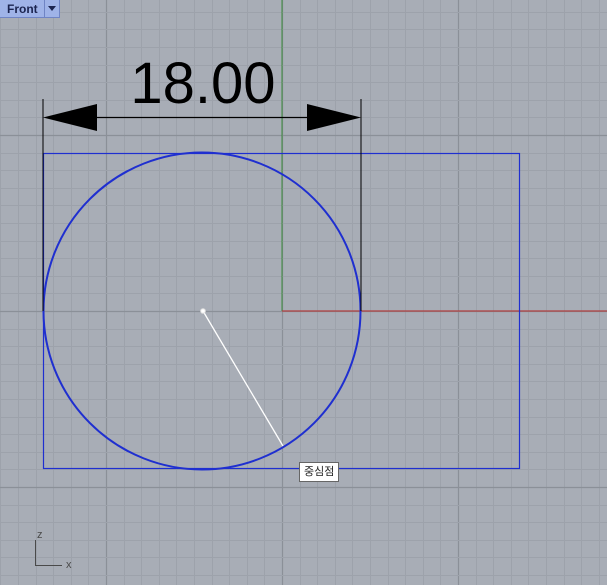  What do you see at coordinates (319, 472) in the screenshot?
I see `snap-tooltip: 중심점` at bounding box center [319, 472].